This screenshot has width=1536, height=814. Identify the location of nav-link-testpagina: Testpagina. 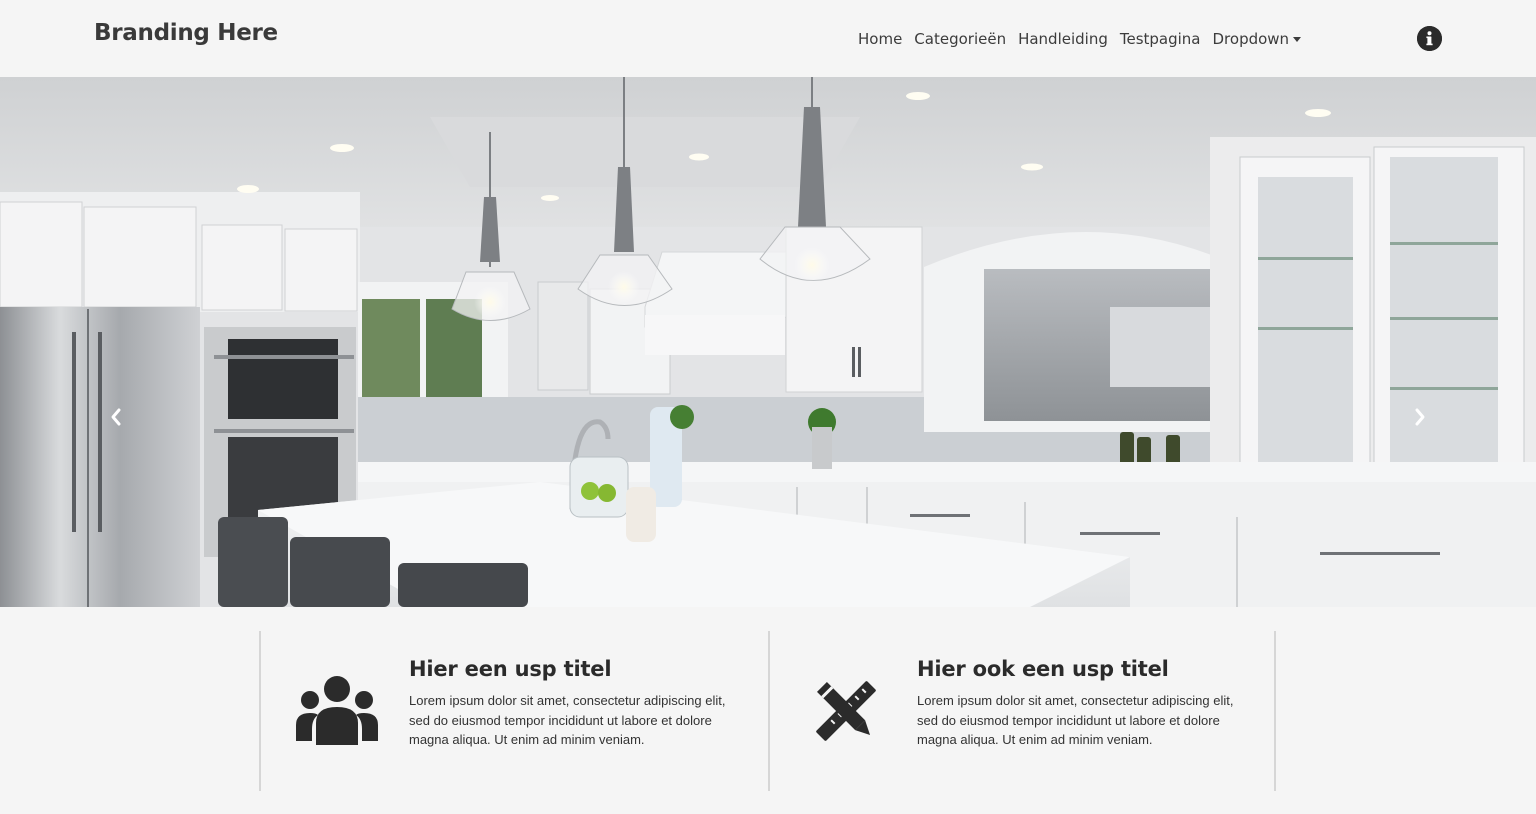
(1160, 39).